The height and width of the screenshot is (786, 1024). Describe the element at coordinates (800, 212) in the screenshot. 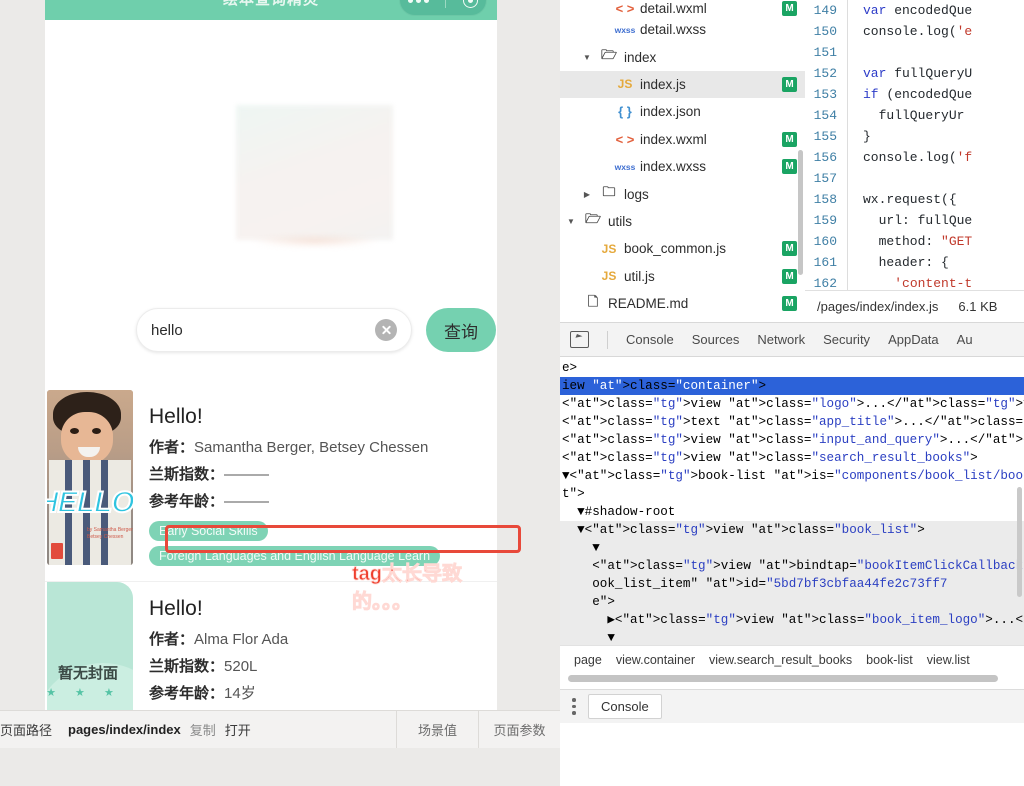

I see `file-tree-scrollbar` at that location.